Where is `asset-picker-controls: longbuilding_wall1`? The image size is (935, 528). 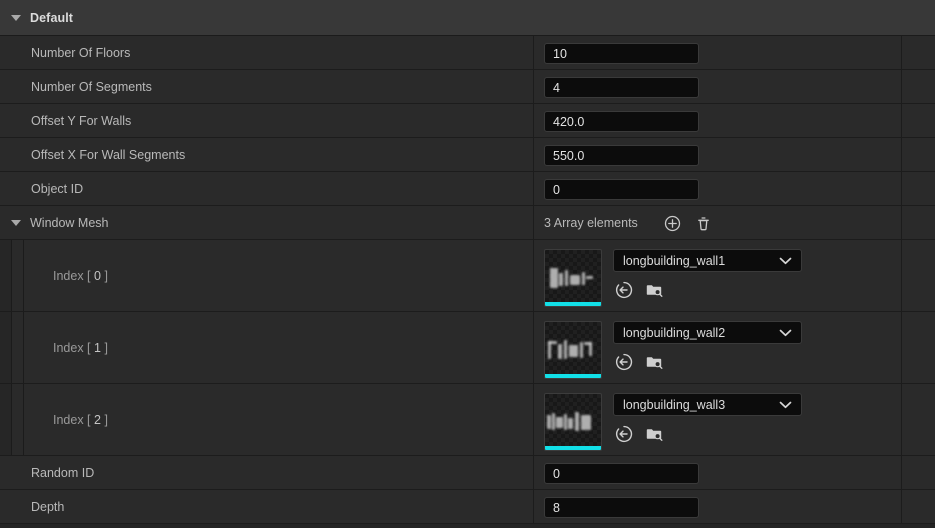
asset-picker-controls: longbuilding_wall1 is located at coordinates (707, 274).